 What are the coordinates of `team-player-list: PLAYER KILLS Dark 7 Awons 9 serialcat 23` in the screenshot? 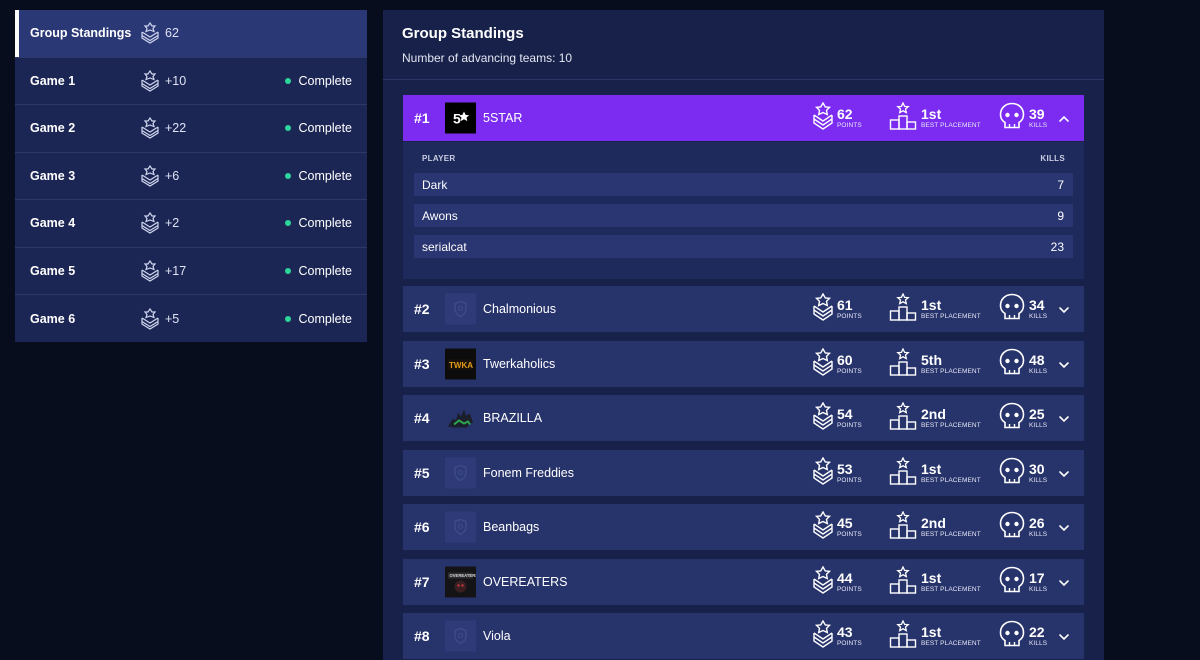 It's located at (743, 210).